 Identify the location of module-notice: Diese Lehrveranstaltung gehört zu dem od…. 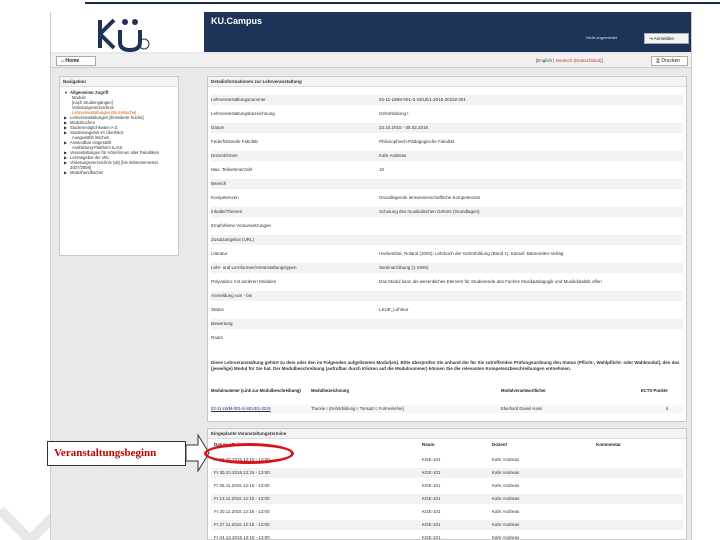
(445, 365).